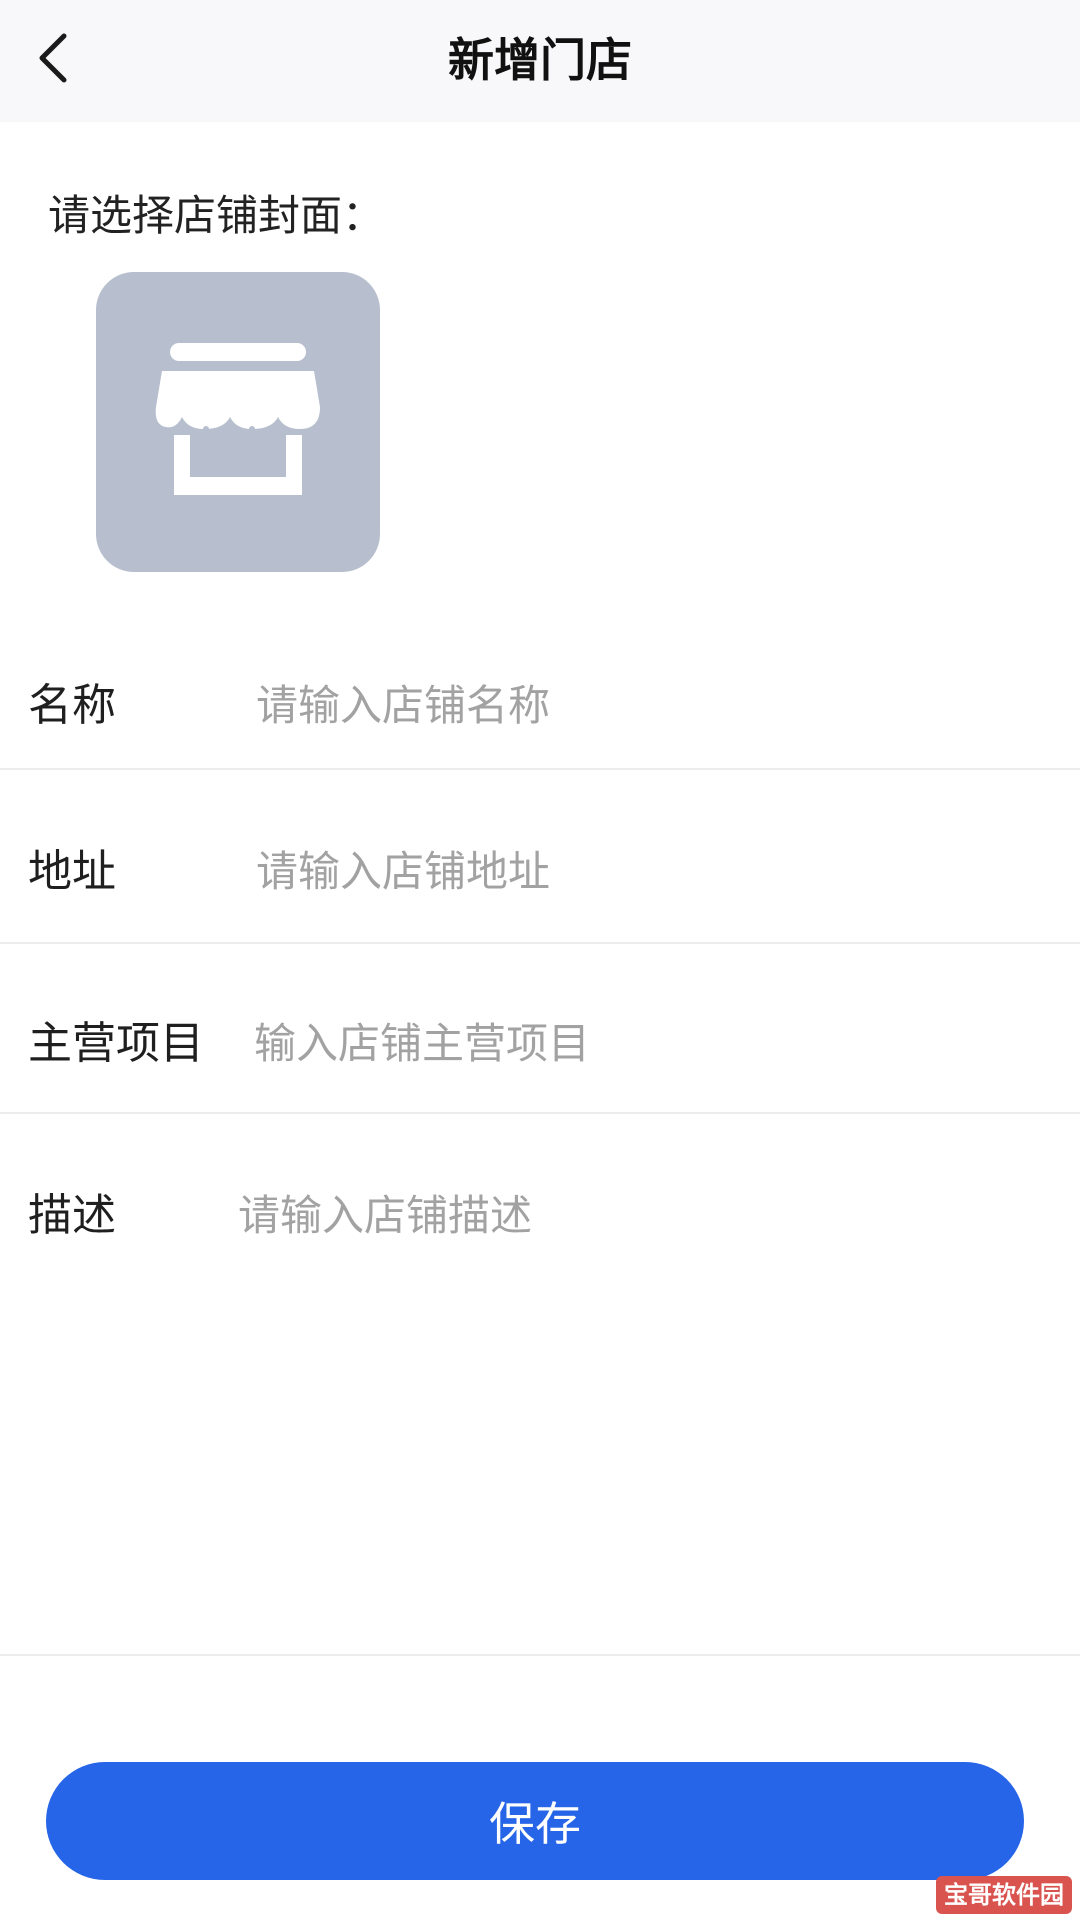 Image resolution: width=1080 pixels, height=1920 pixels. What do you see at coordinates (72, 705) in the screenshot?
I see `name-label: 名称` at bounding box center [72, 705].